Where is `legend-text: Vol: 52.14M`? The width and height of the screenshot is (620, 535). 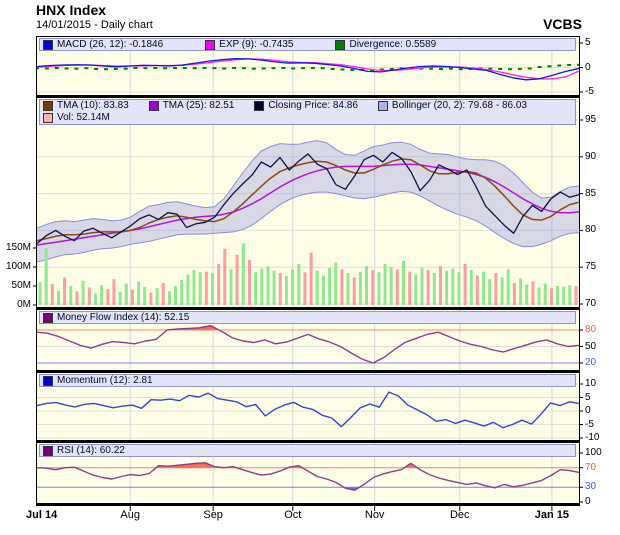
legend-text: Vol: 52.14M is located at coordinates (83, 117).